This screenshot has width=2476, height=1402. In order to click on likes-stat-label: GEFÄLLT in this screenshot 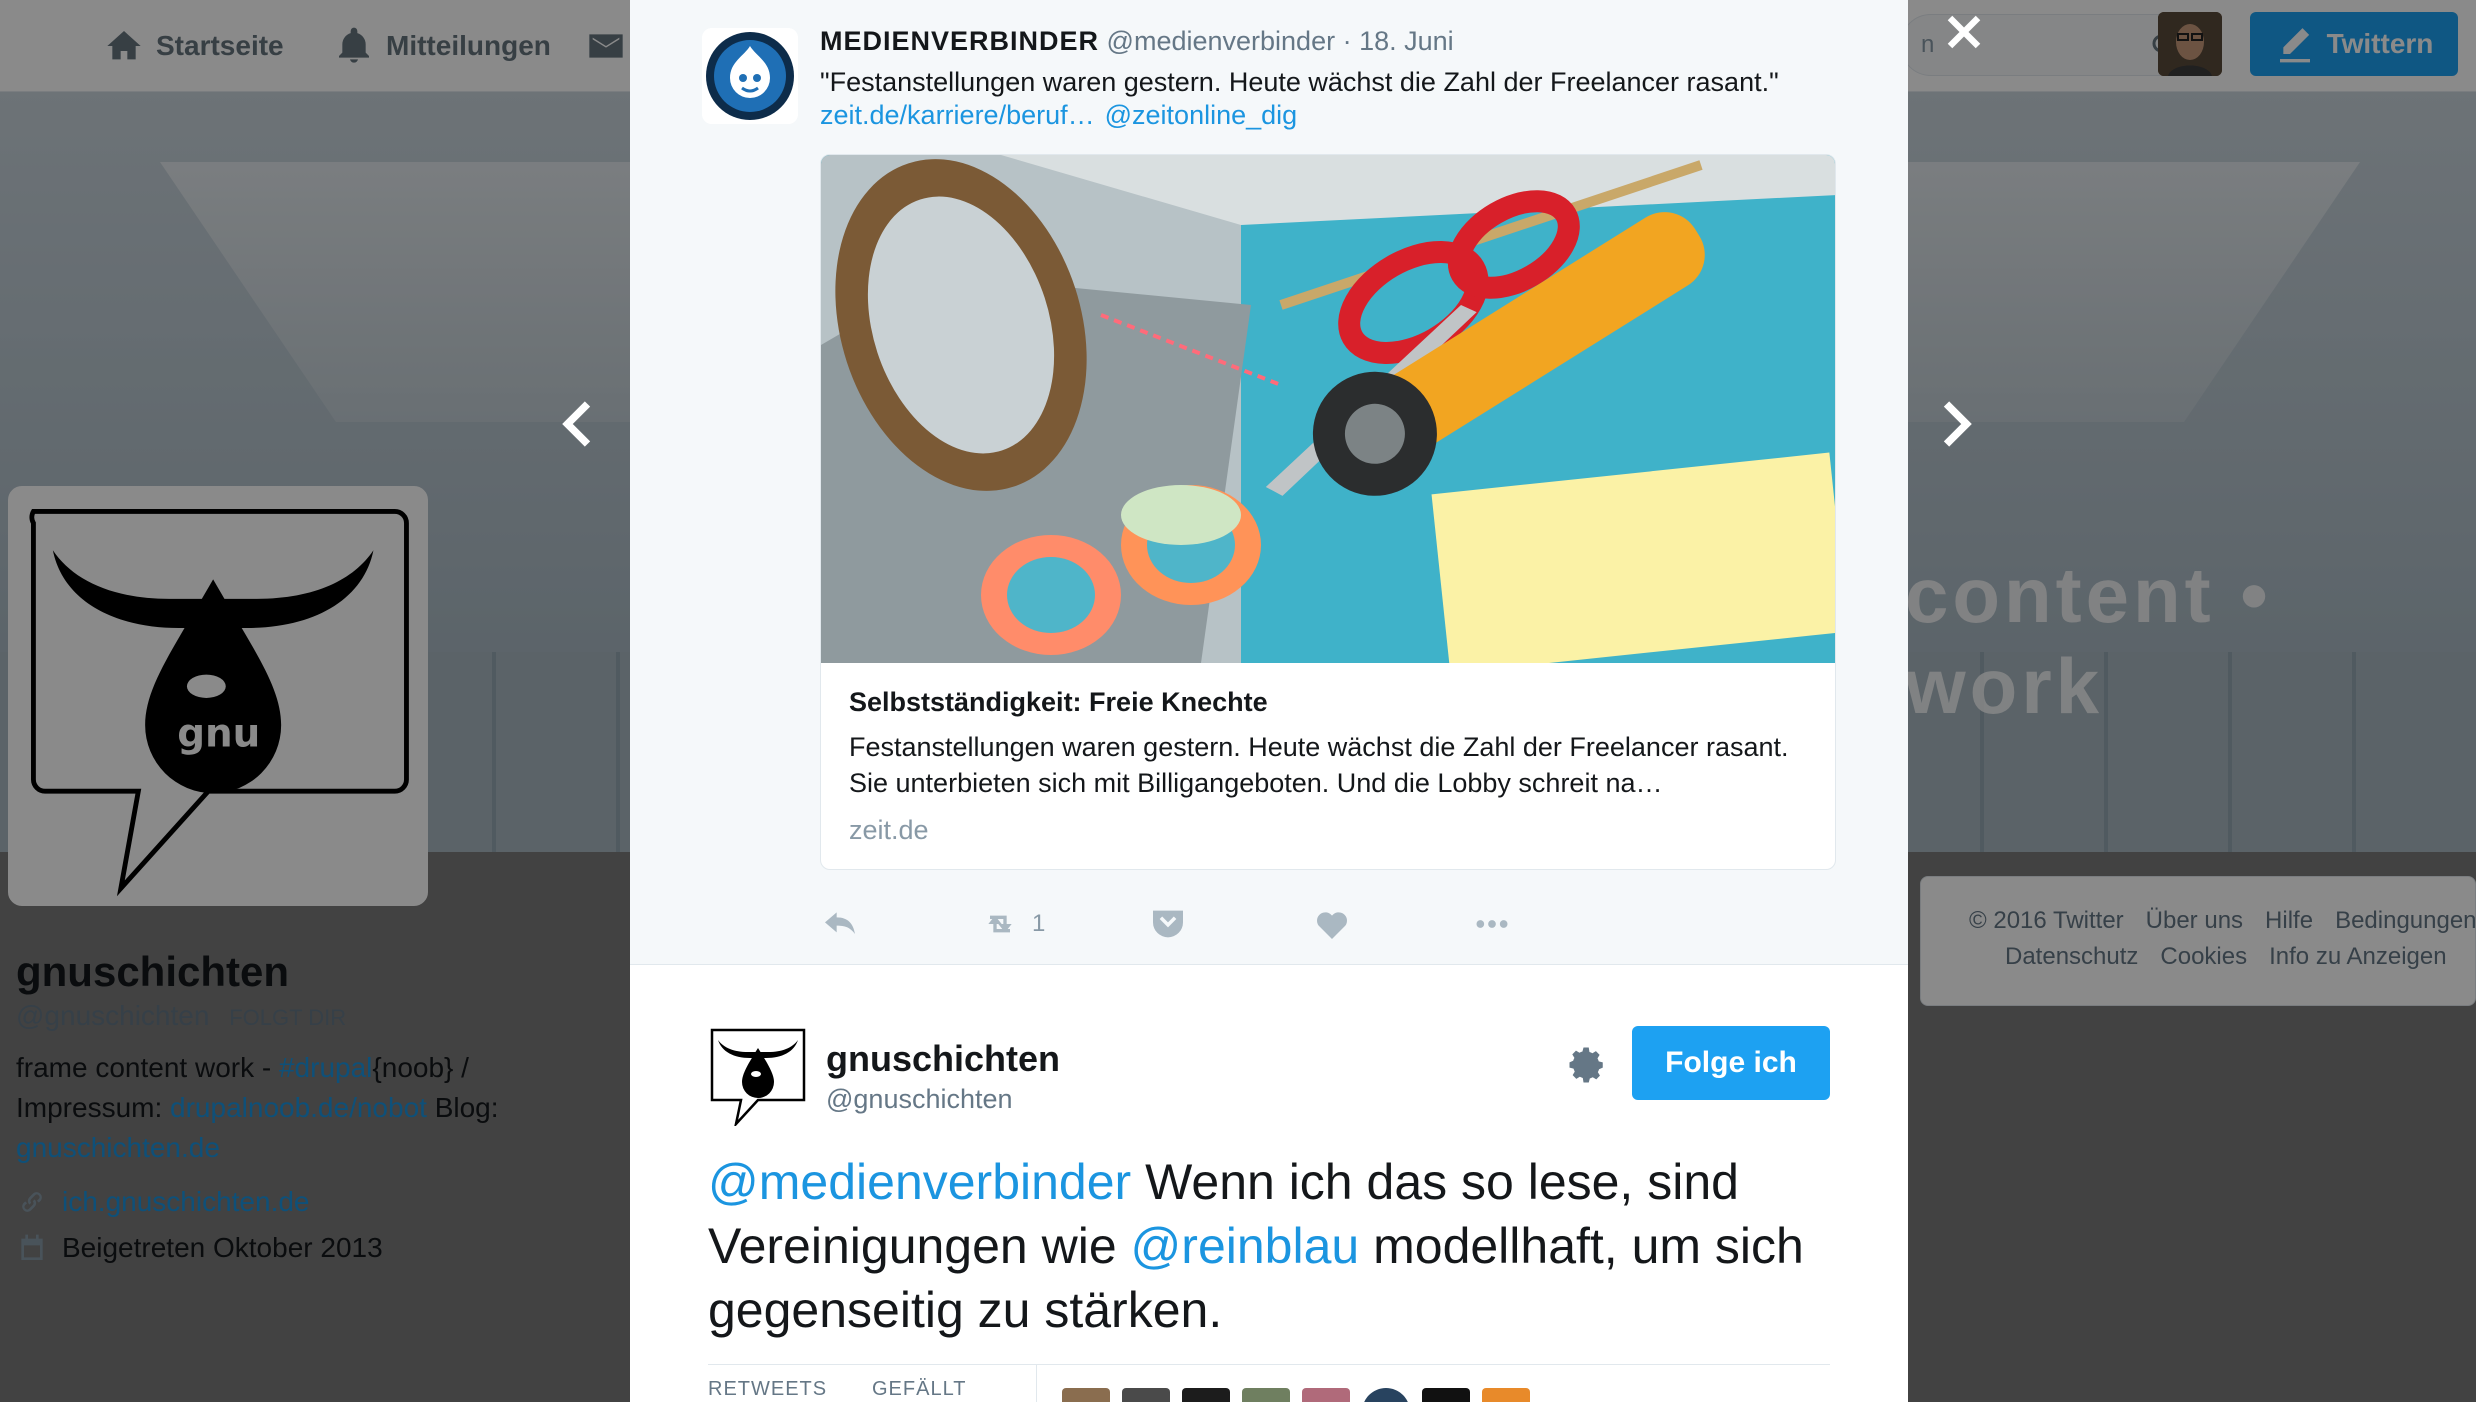, I will do `click(919, 1389)`.